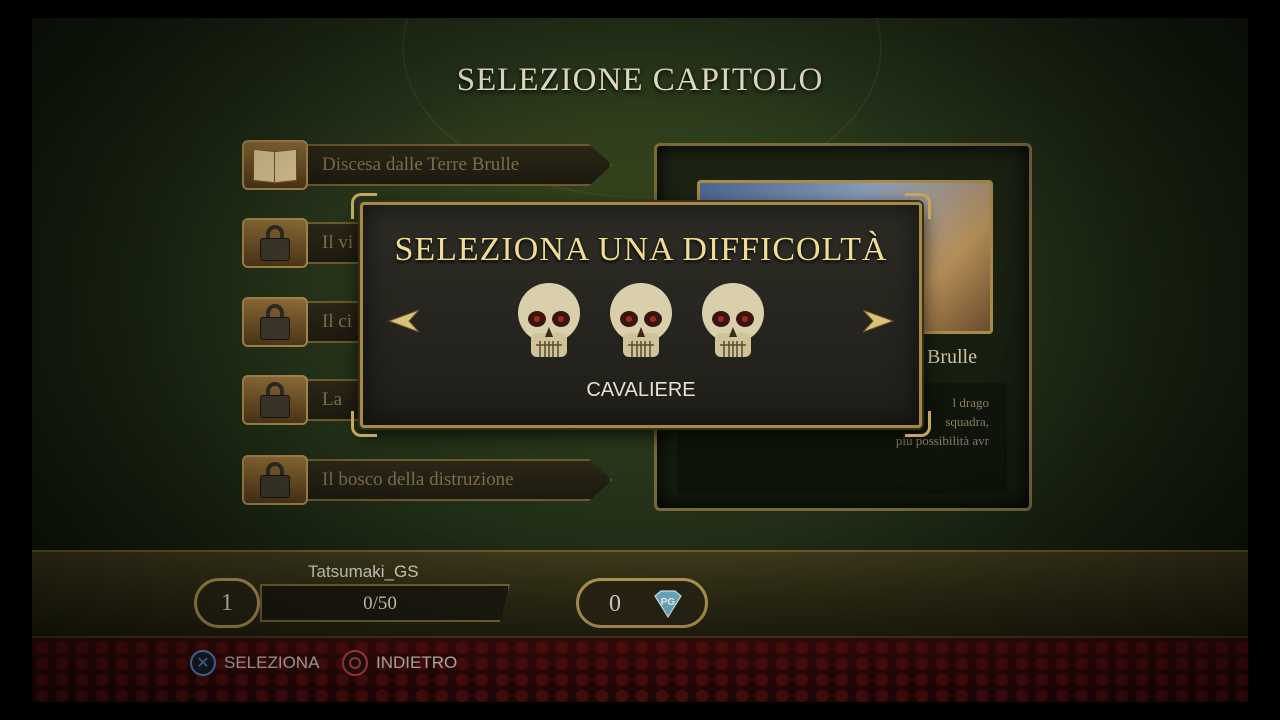 The height and width of the screenshot is (720, 1280). Describe the element at coordinates (942, 440) in the screenshot. I see `description-line: più possibilità avr` at that location.